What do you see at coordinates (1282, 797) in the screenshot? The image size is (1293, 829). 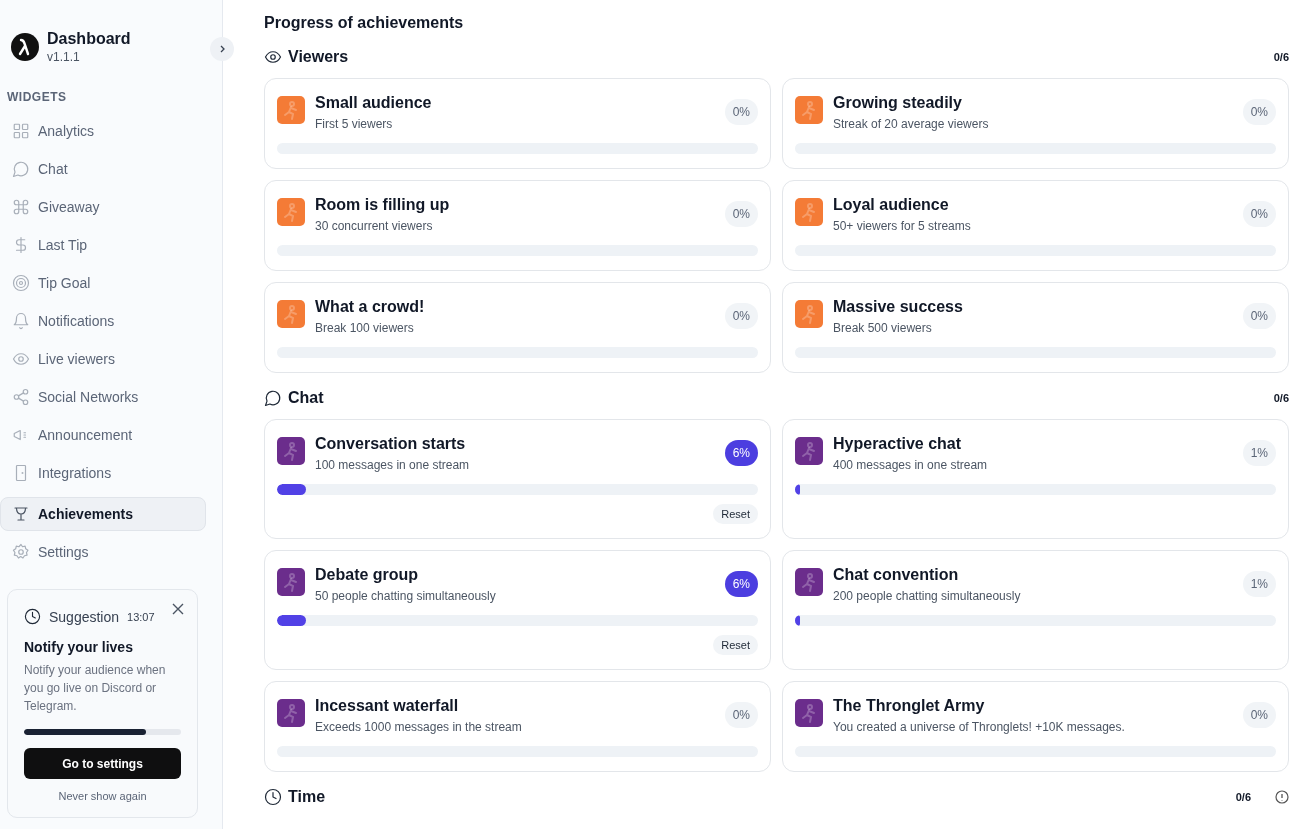 I see `info-icon` at bounding box center [1282, 797].